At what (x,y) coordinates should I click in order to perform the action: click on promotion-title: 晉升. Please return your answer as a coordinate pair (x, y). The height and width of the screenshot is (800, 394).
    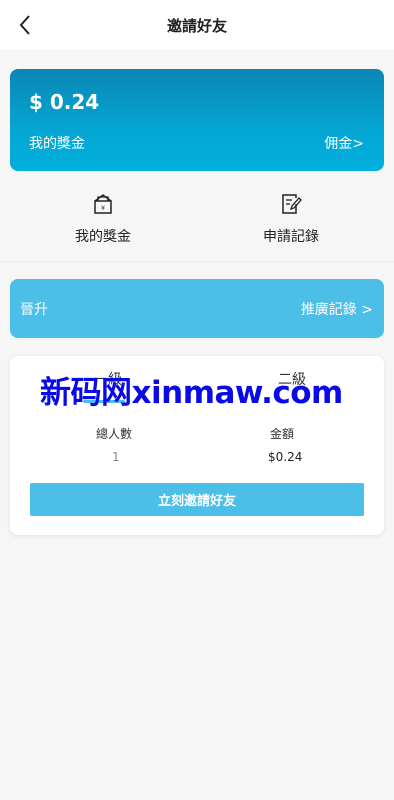
    Looking at the image, I should click on (34, 310).